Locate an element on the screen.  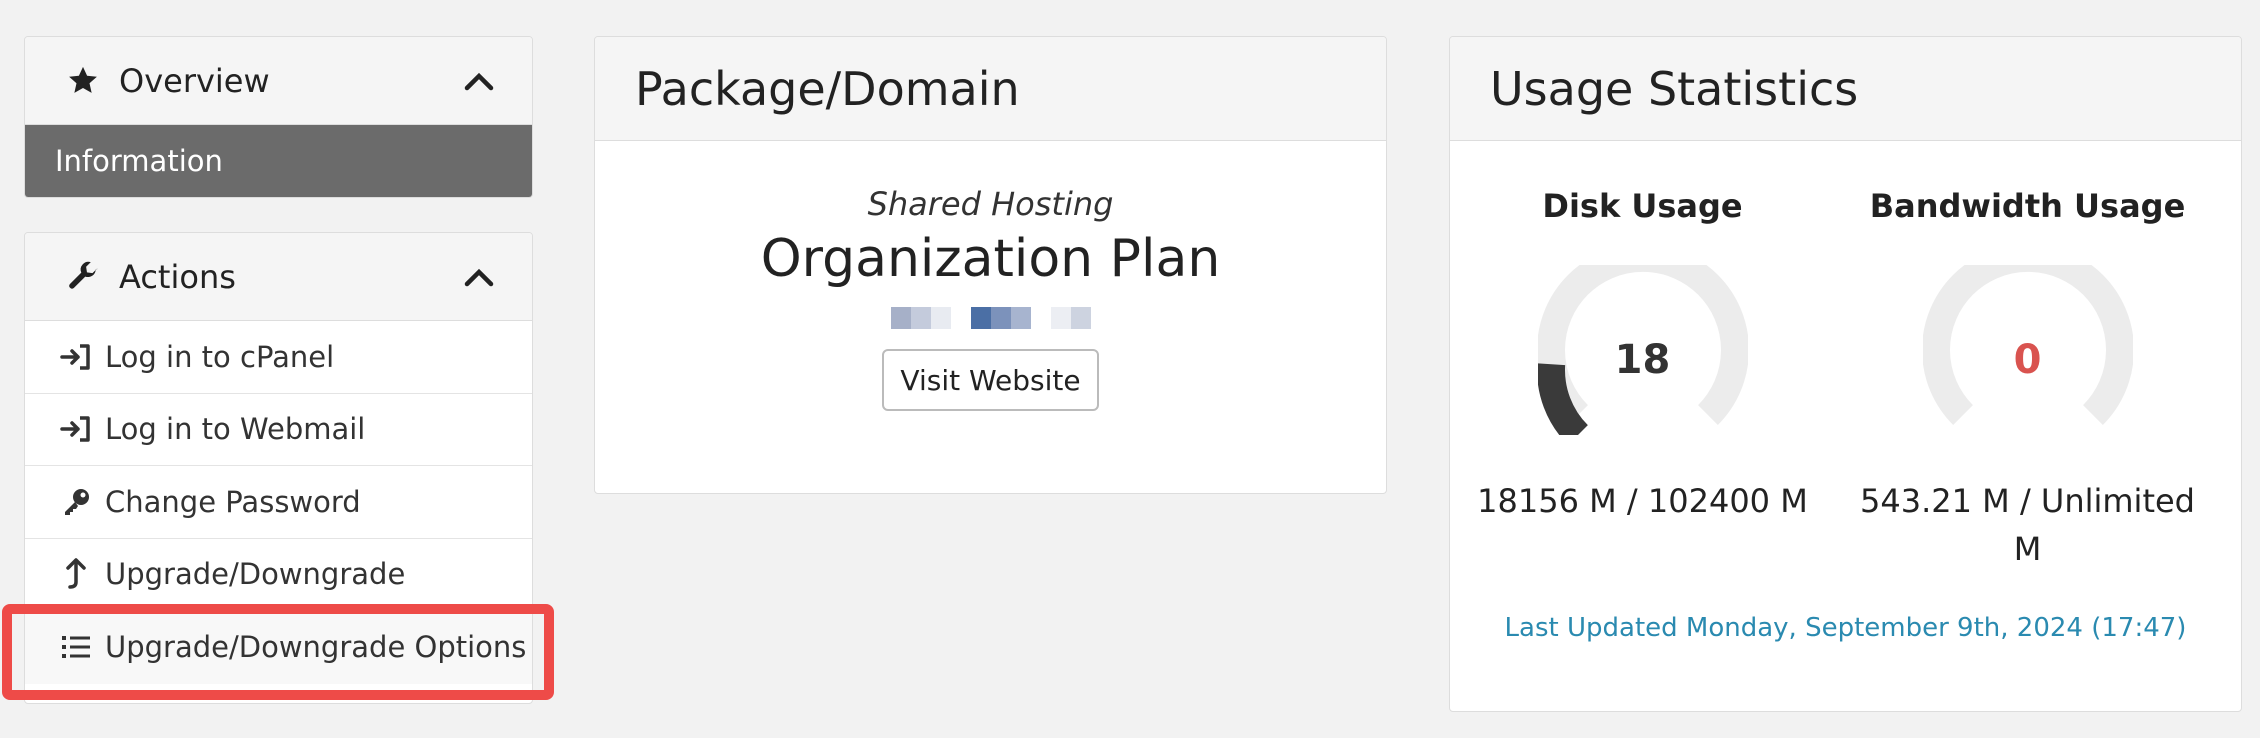
action-change-password: Change Password is located at coordinates (278, 502).